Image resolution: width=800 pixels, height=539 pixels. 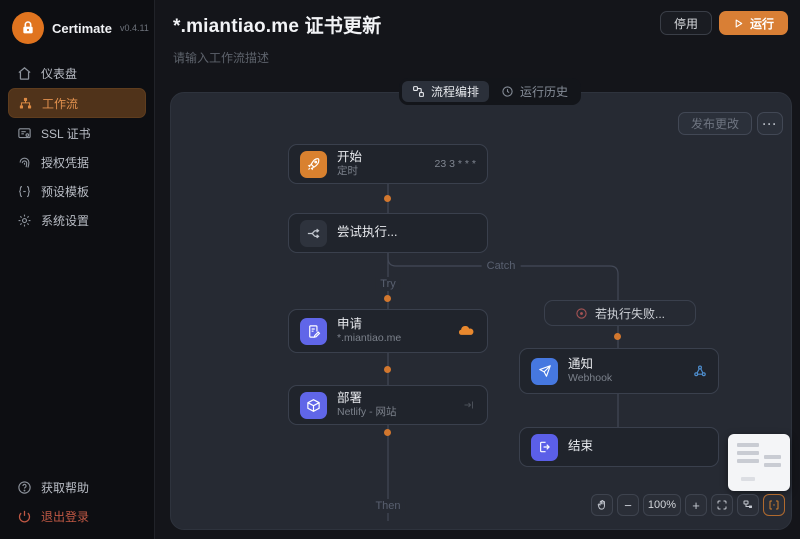 I want to click on certimate-lock-icon, so click(x=28, y=28).